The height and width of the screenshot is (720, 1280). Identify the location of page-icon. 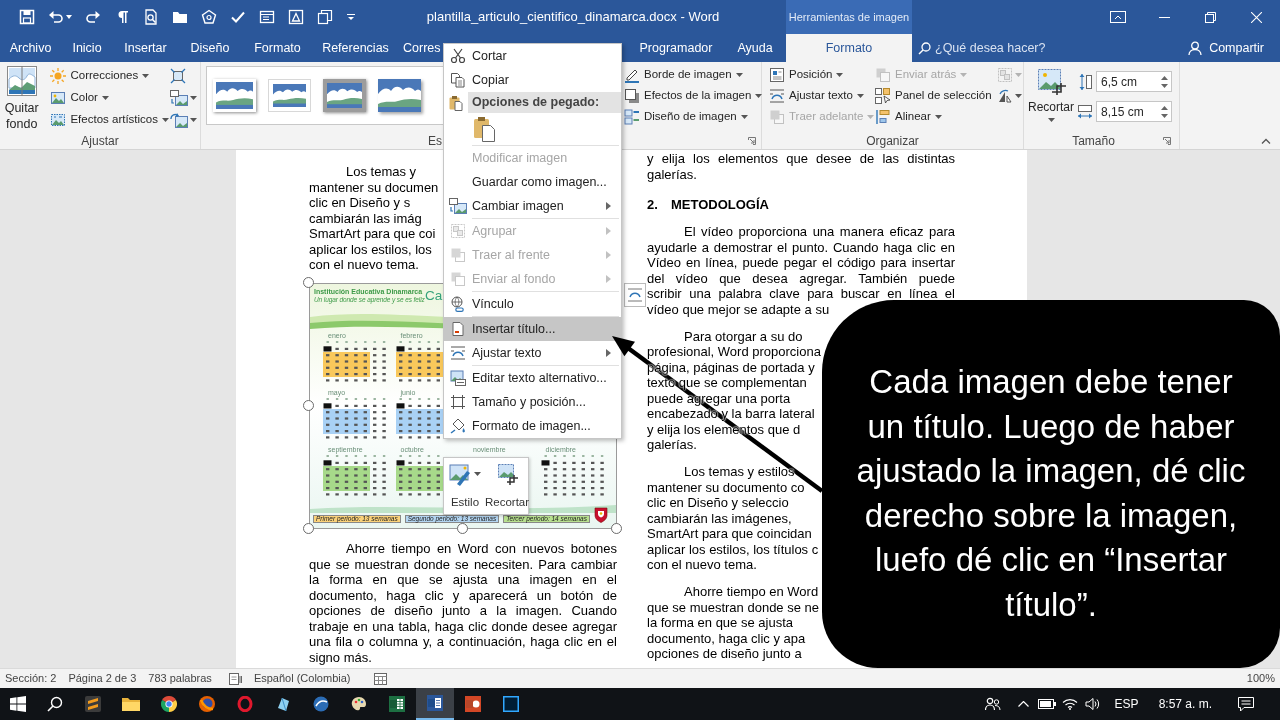
(235, 678).